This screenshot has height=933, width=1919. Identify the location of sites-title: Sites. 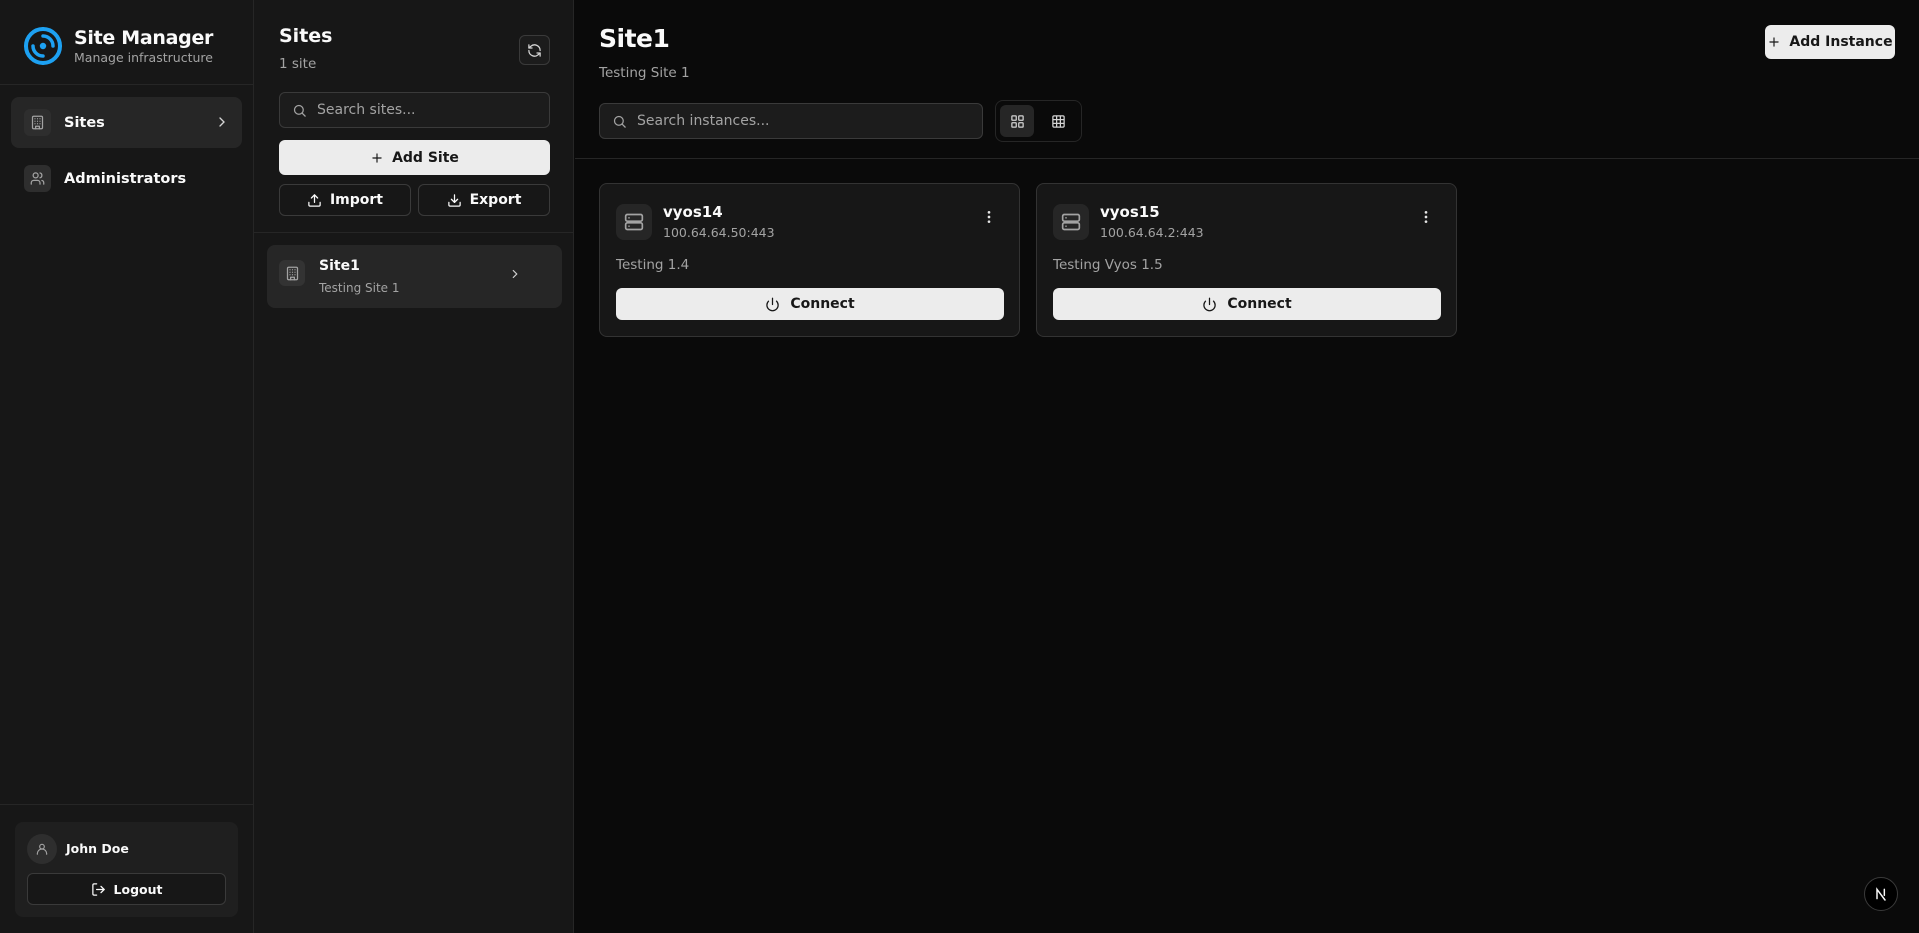
(306, 36).